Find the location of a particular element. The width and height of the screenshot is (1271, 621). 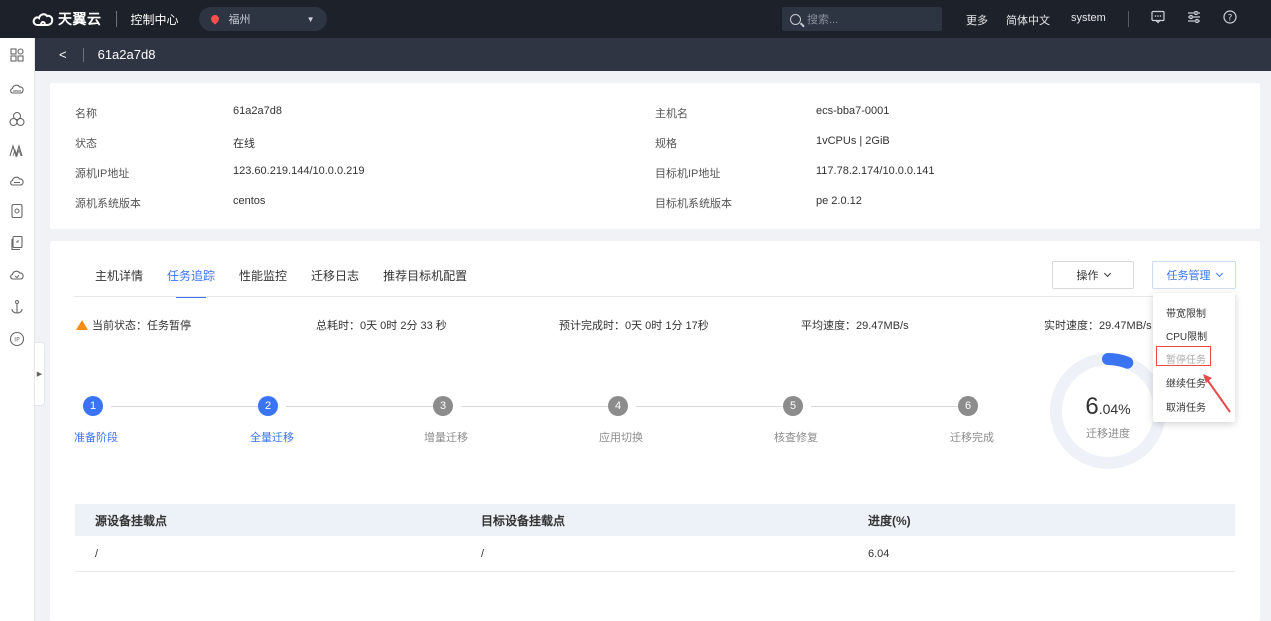

info-value: 在线 is located at coordinates (244, 144).